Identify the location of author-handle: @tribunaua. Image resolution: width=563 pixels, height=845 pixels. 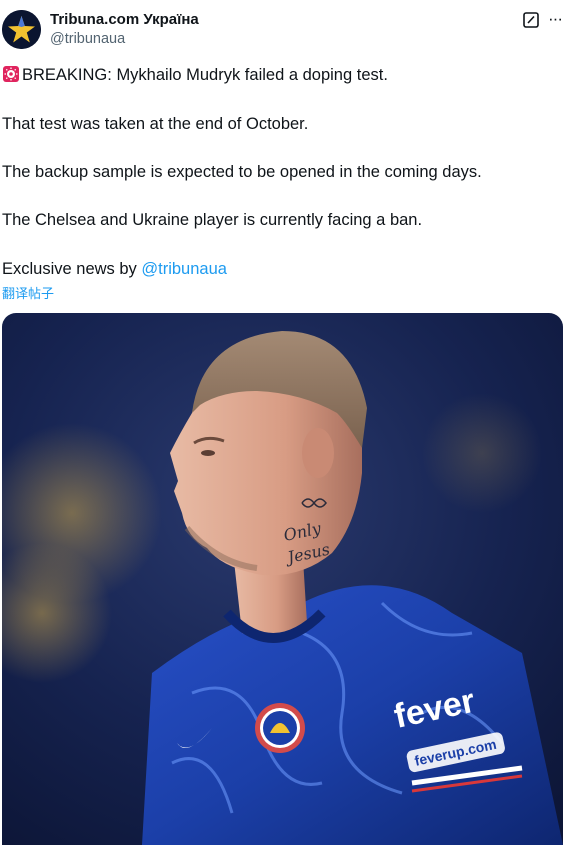
(87, 39).